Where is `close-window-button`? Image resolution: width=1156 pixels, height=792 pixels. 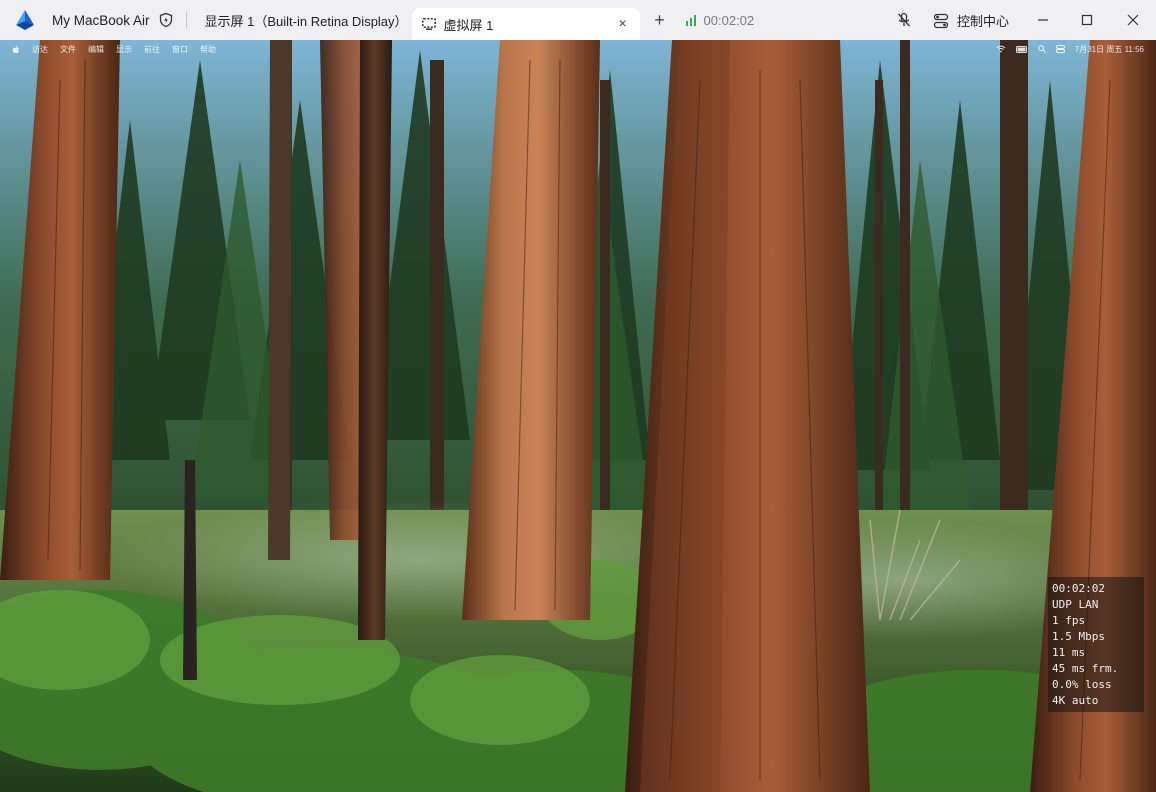 close-window-button is located at coordinates (1133, 20).